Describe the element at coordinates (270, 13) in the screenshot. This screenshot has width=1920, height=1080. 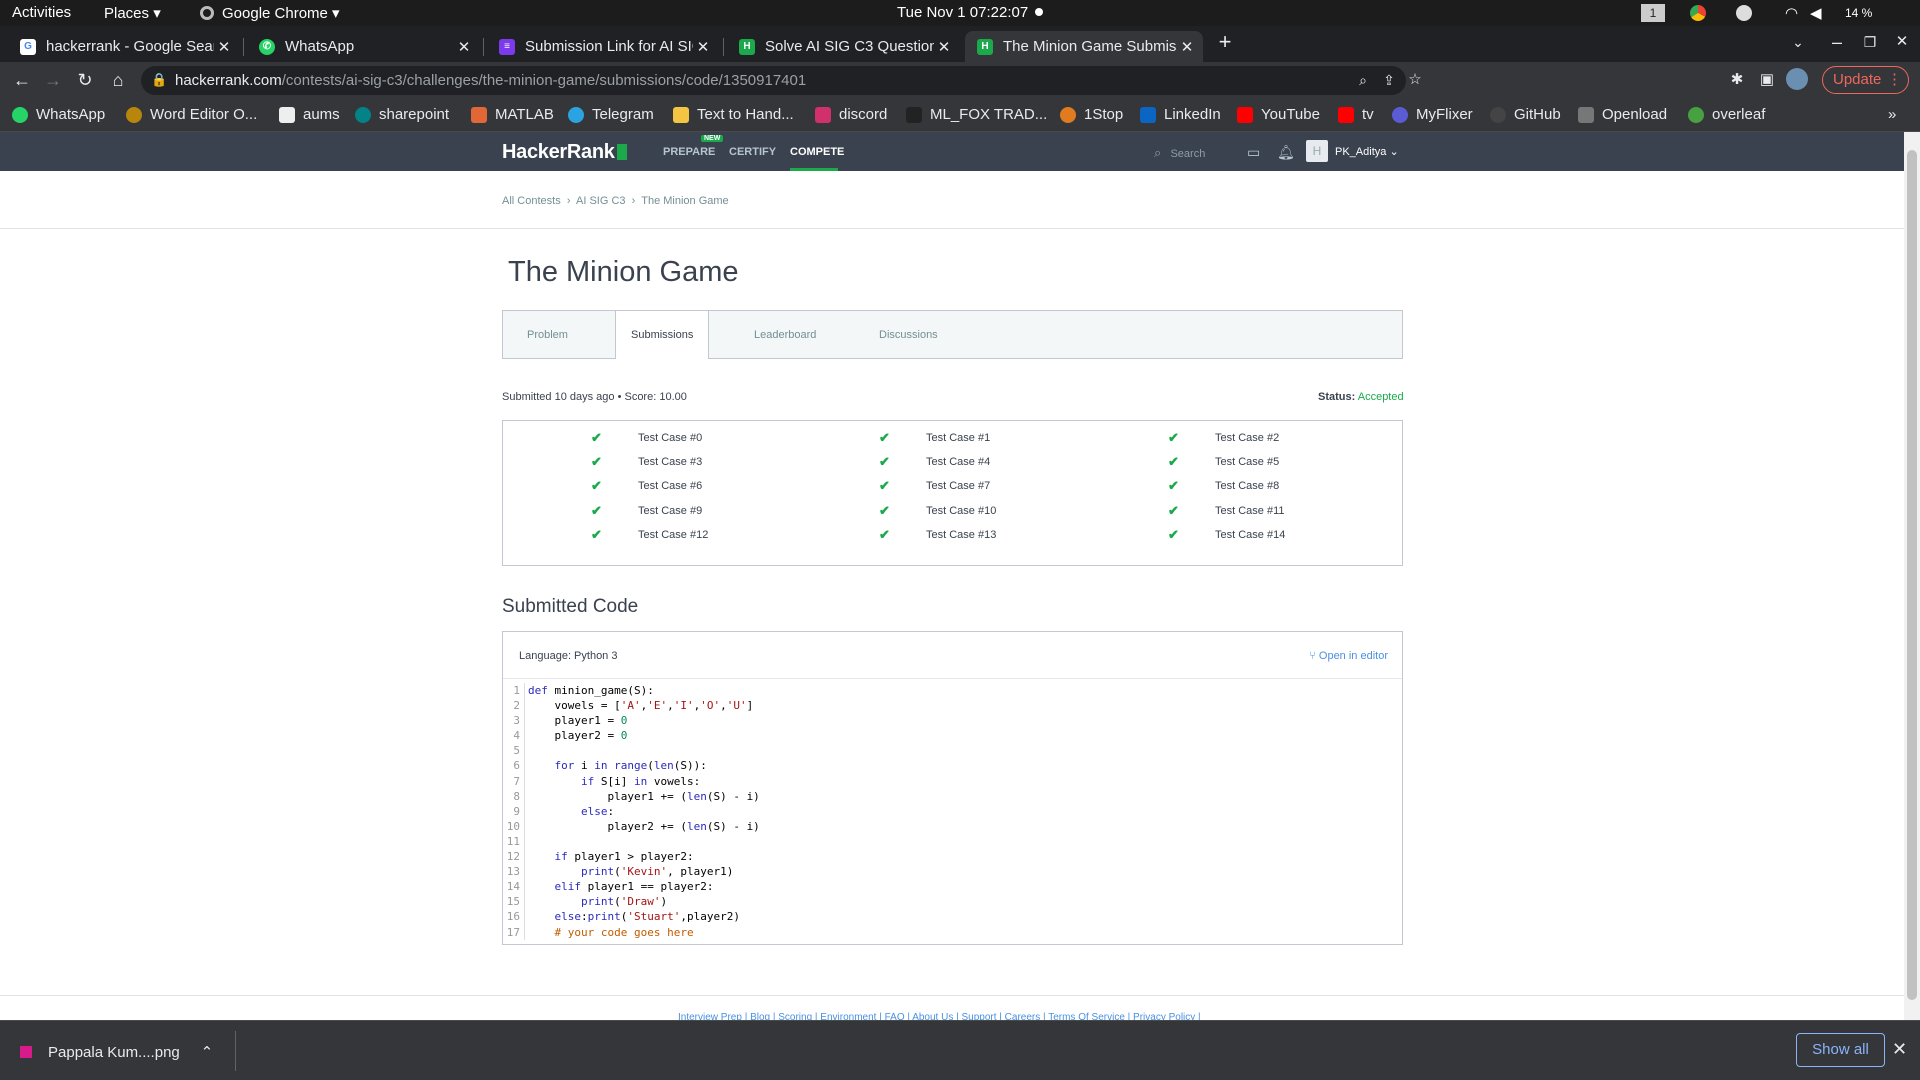
I see `app-menu: Google Chrome ▾` at that location.